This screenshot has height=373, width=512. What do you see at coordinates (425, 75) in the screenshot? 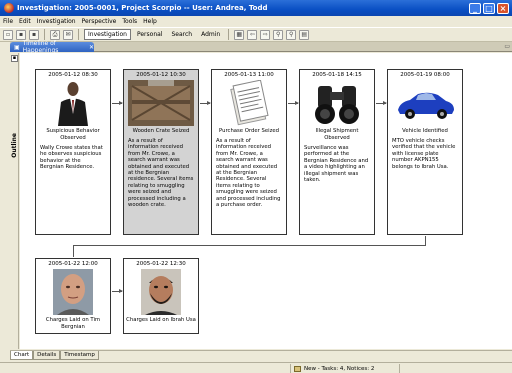
I see `event-date: 2005-01-19 08:00` at bounding box center [425, 75].